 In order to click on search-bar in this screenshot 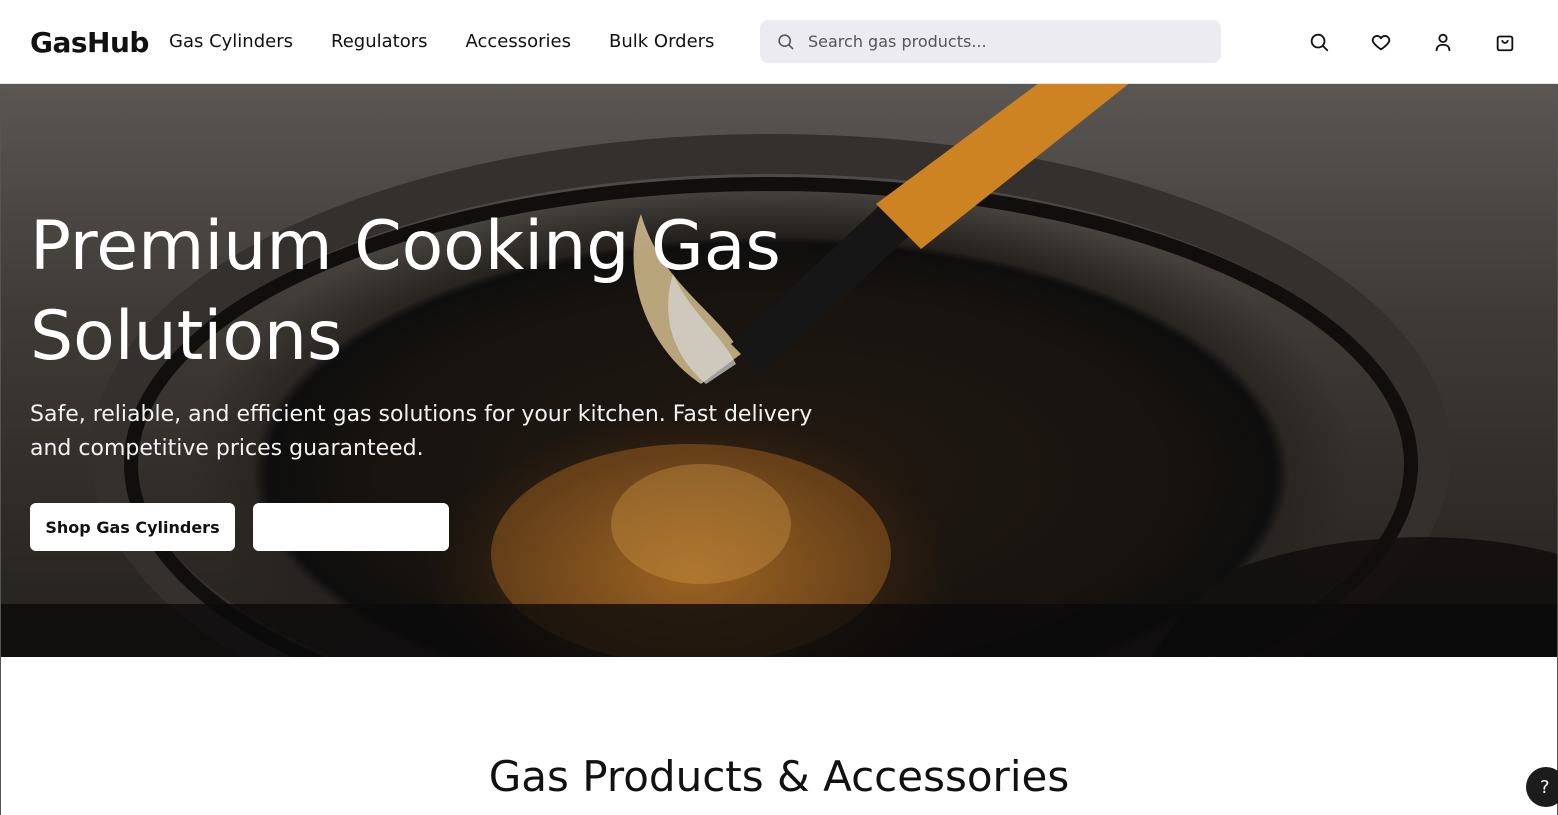, I will do `click(990, 41)`.